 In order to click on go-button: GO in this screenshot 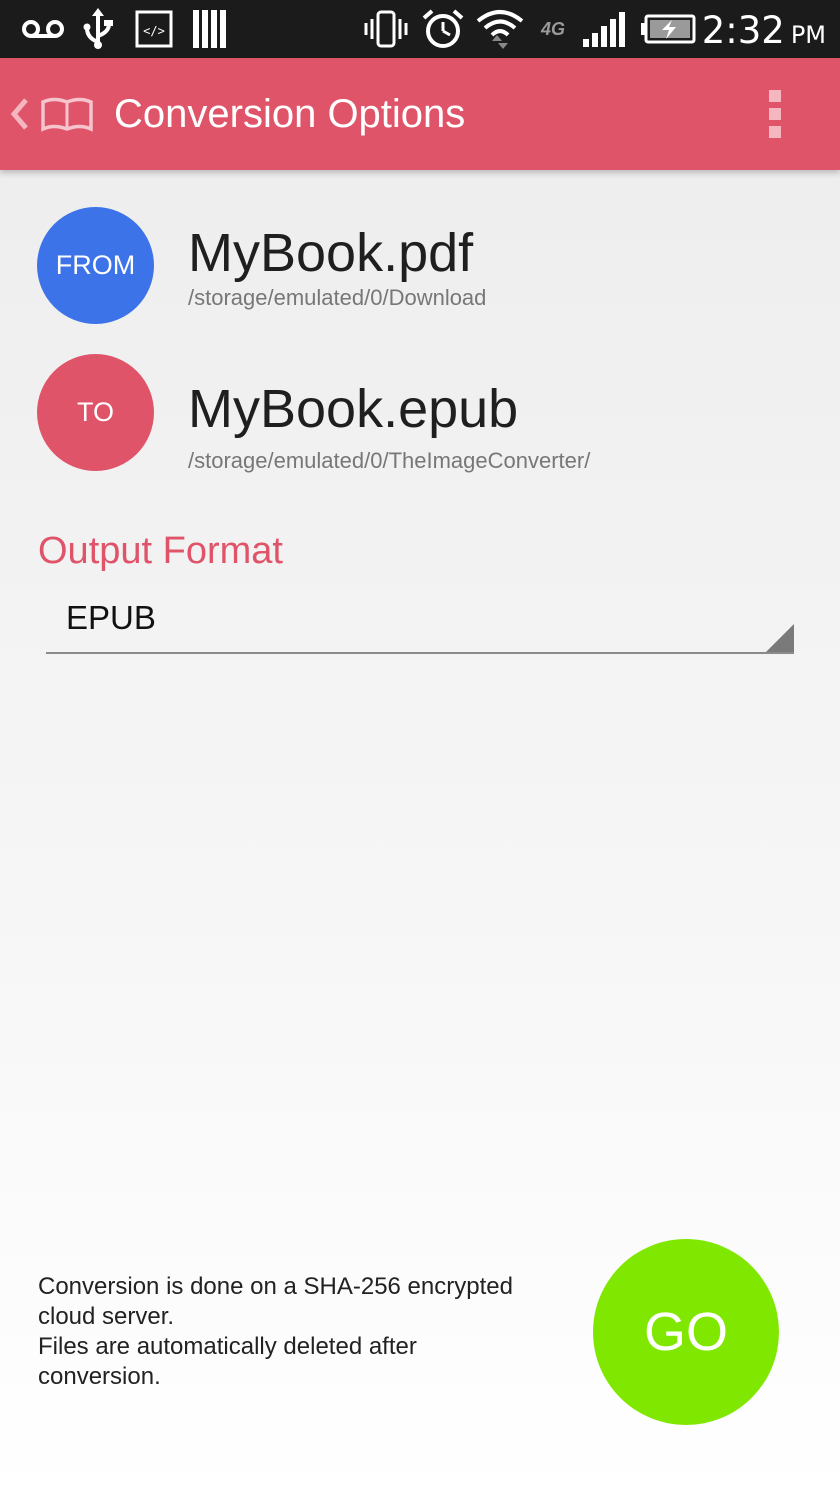, I will do `click(686, 1332)`.